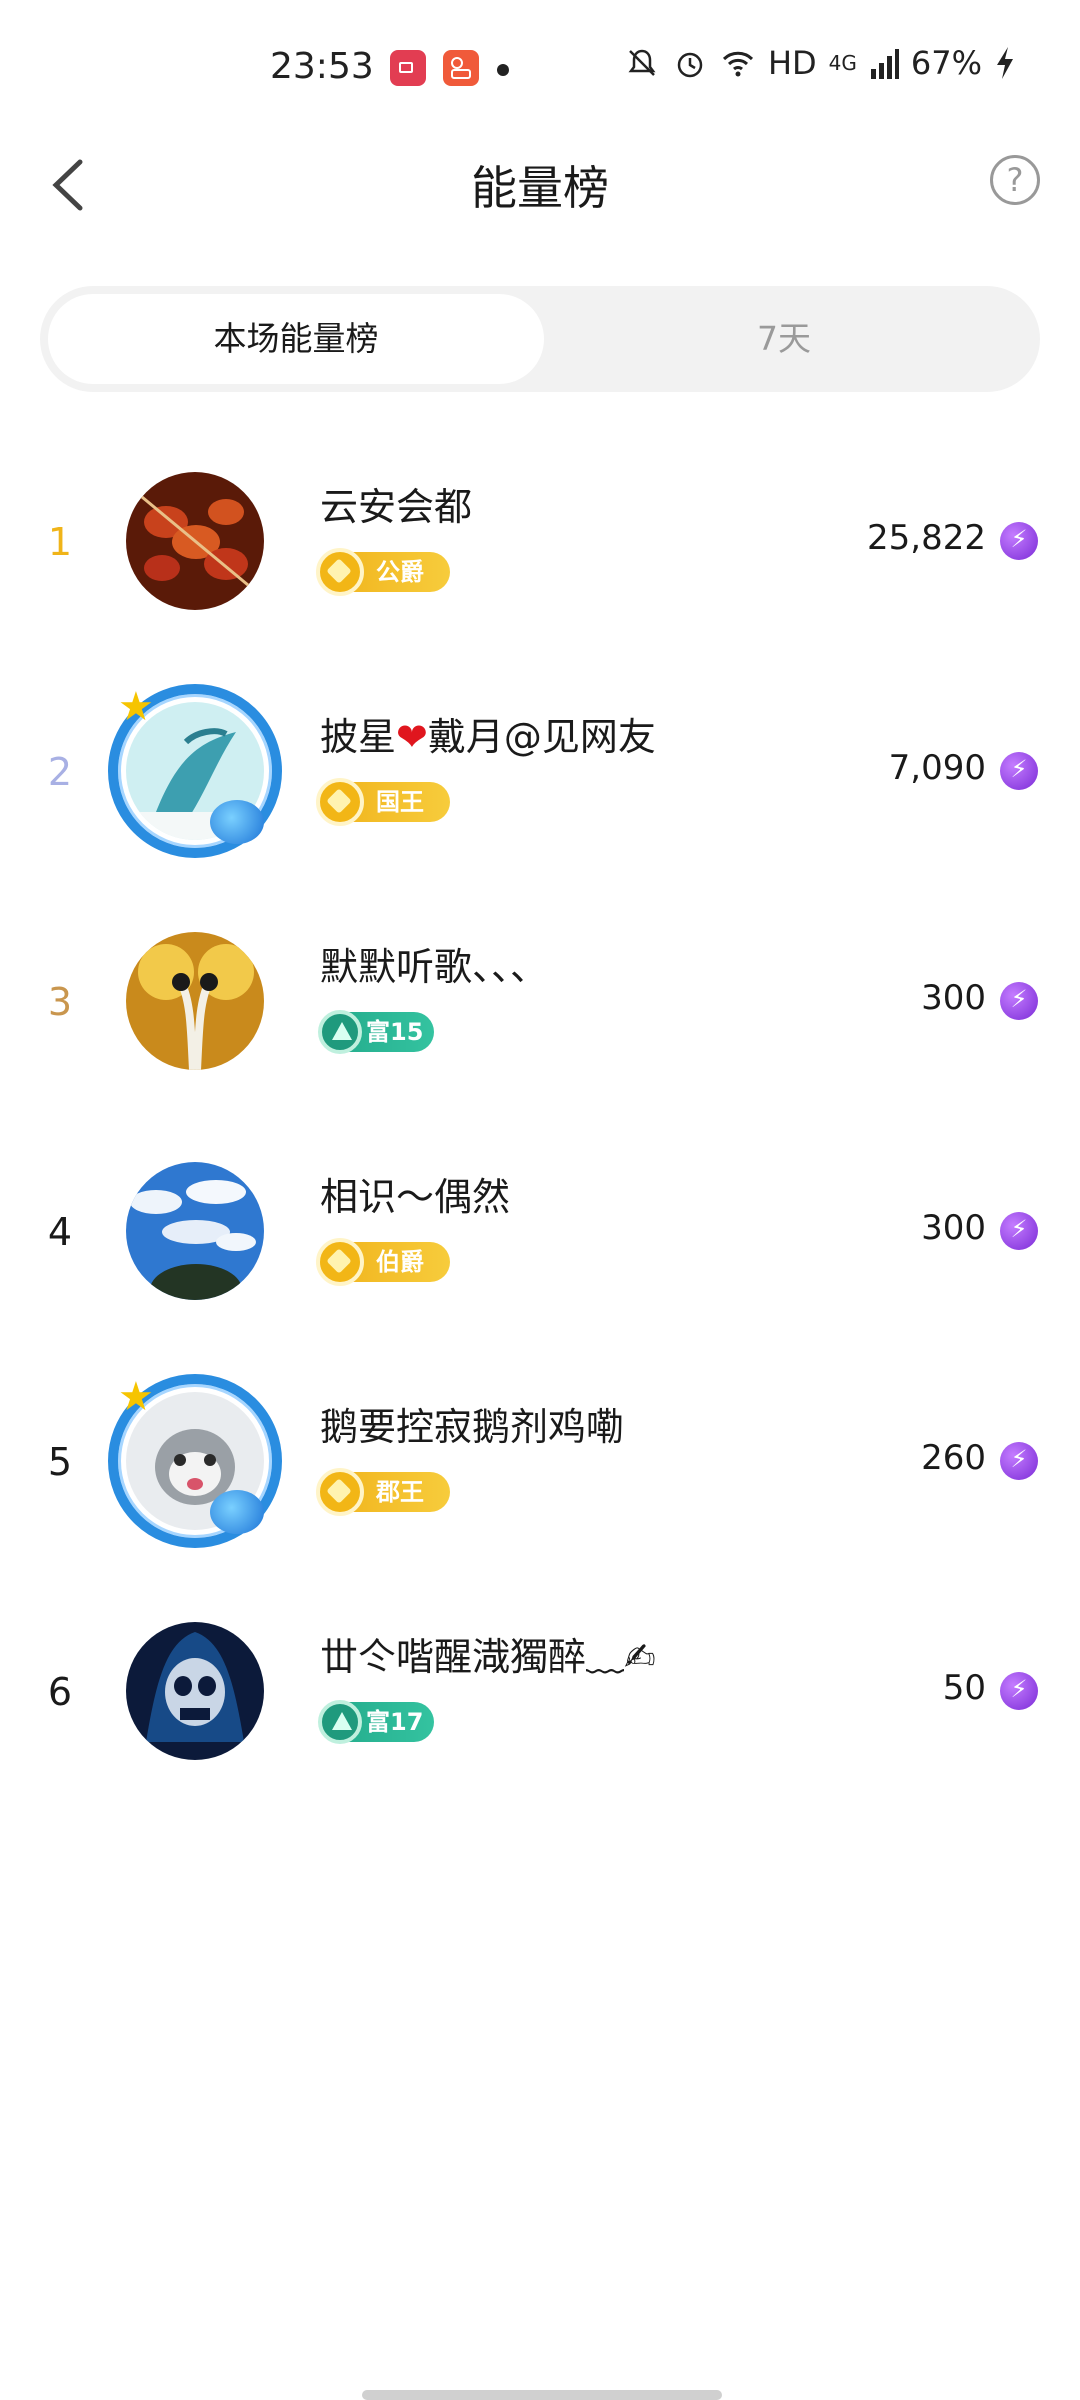  Describe the element at coordinates (926, 538) in the screenshot. I see `energy-score: 25,822` at that location.